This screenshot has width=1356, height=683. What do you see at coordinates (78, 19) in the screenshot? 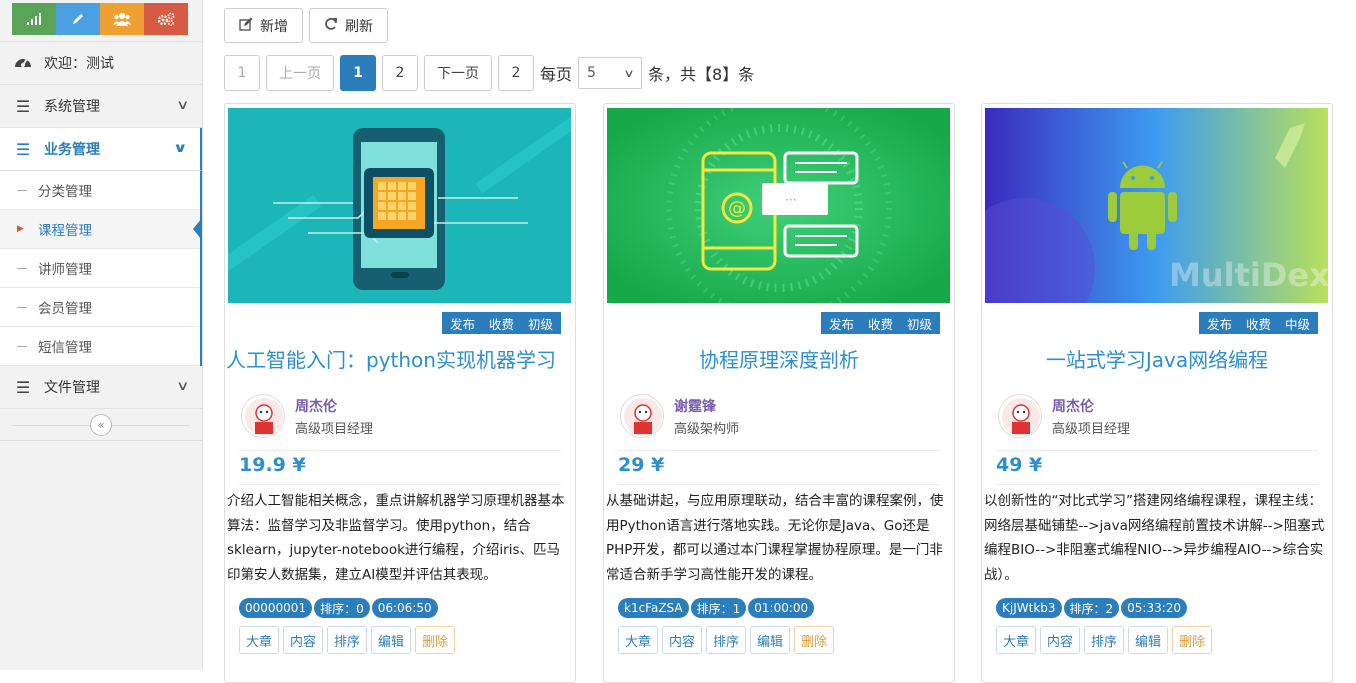
I see `pencil-icon` at bounding box center [78, 19].